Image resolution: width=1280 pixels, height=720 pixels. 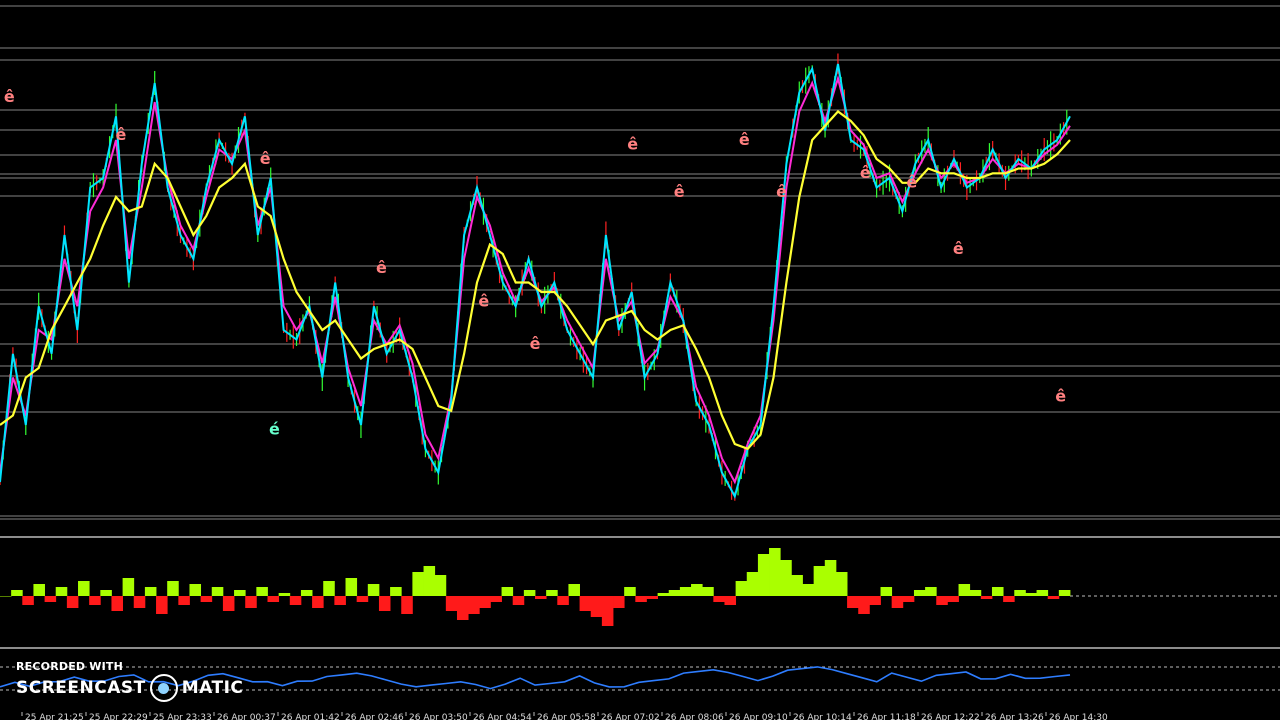 I want to click on time-axis-label: 26 Apr 02:46, so click(x=374, y=716).